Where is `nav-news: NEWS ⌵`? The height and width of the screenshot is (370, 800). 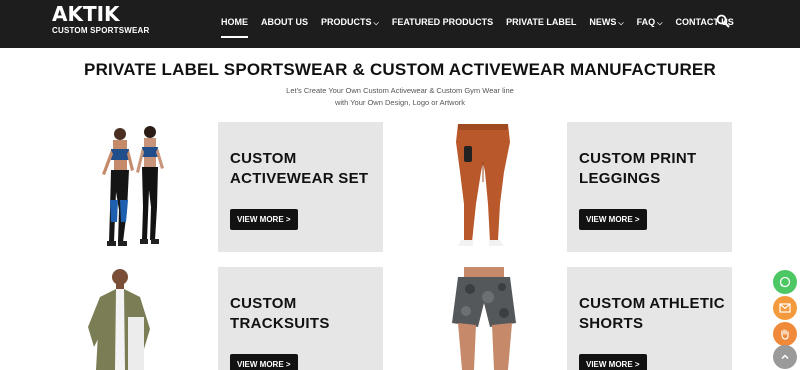 nav-news: NEWS ⌵ is located at coordinates (606, 22).